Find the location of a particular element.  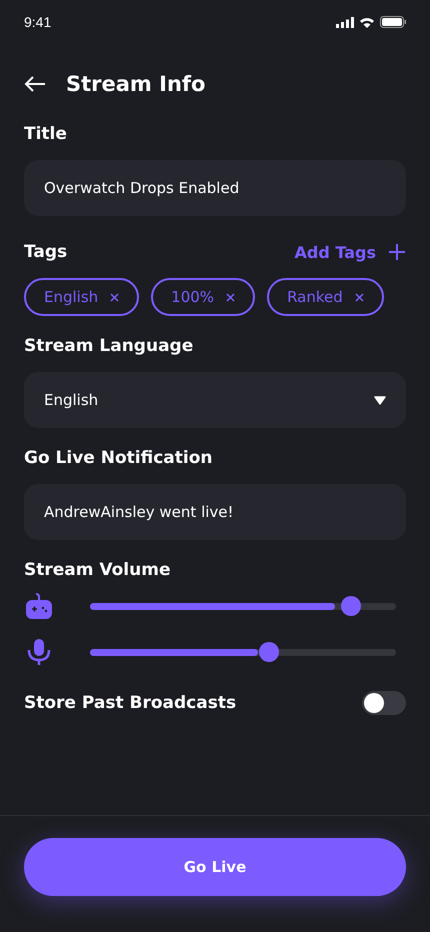

caret-icon is located at coordinates (380, 400).